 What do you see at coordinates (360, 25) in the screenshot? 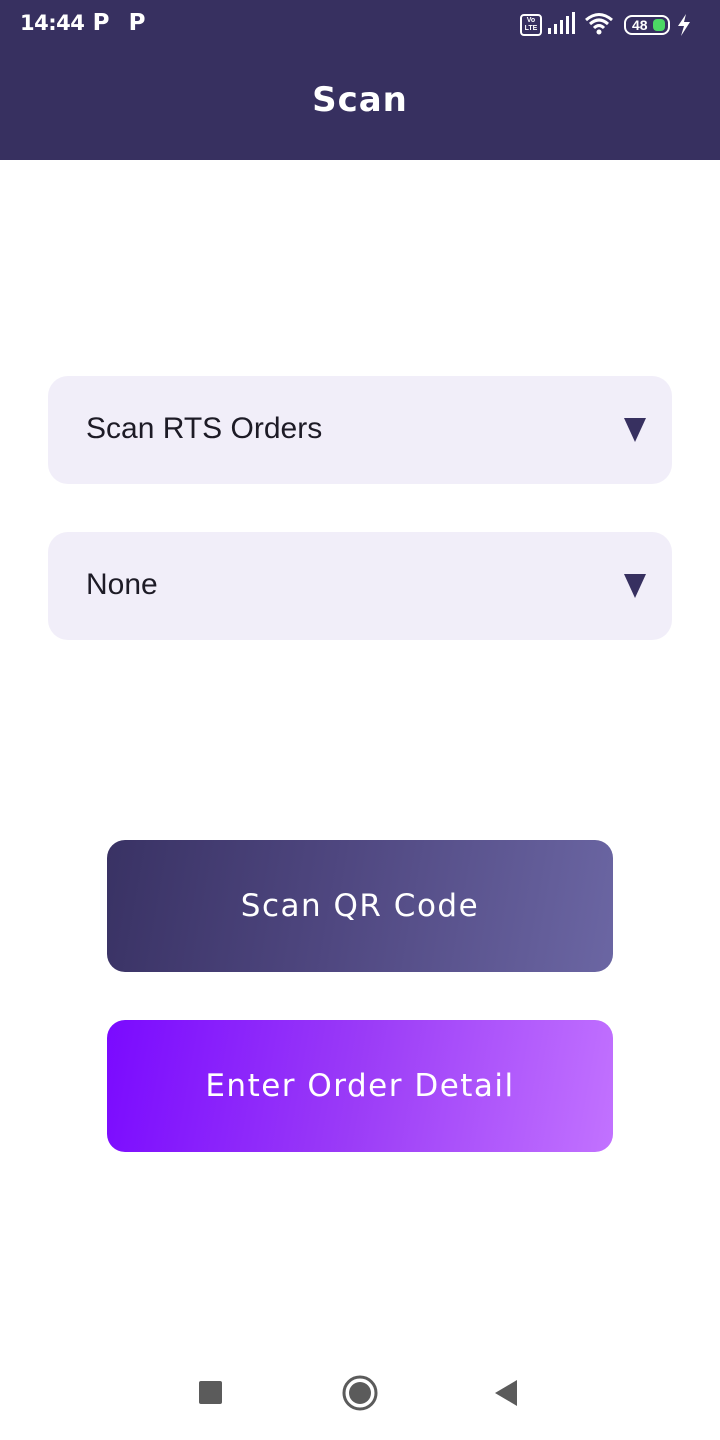
I see `status-bar: 14:44 P P Vo LTE 48` at bounding box center [360, 25].